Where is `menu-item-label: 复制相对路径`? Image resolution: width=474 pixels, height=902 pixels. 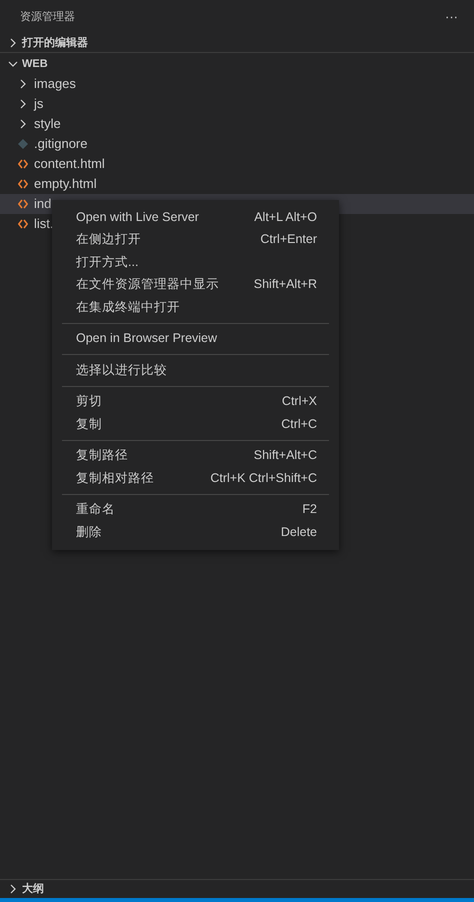 menu-item-label: 复制相对路径 is located at coordinates (115, 478).